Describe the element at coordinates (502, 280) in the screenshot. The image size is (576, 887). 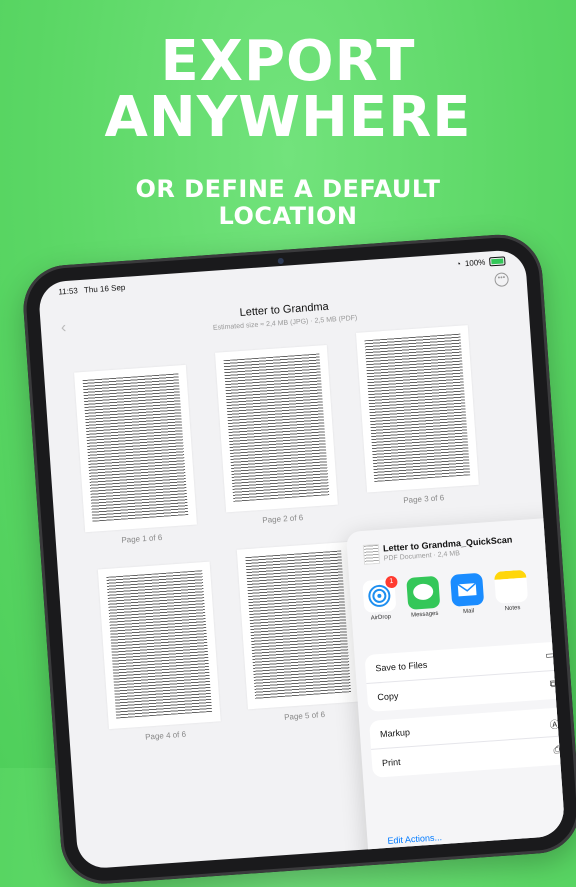
I see `more-options-icon: •••` at that location.